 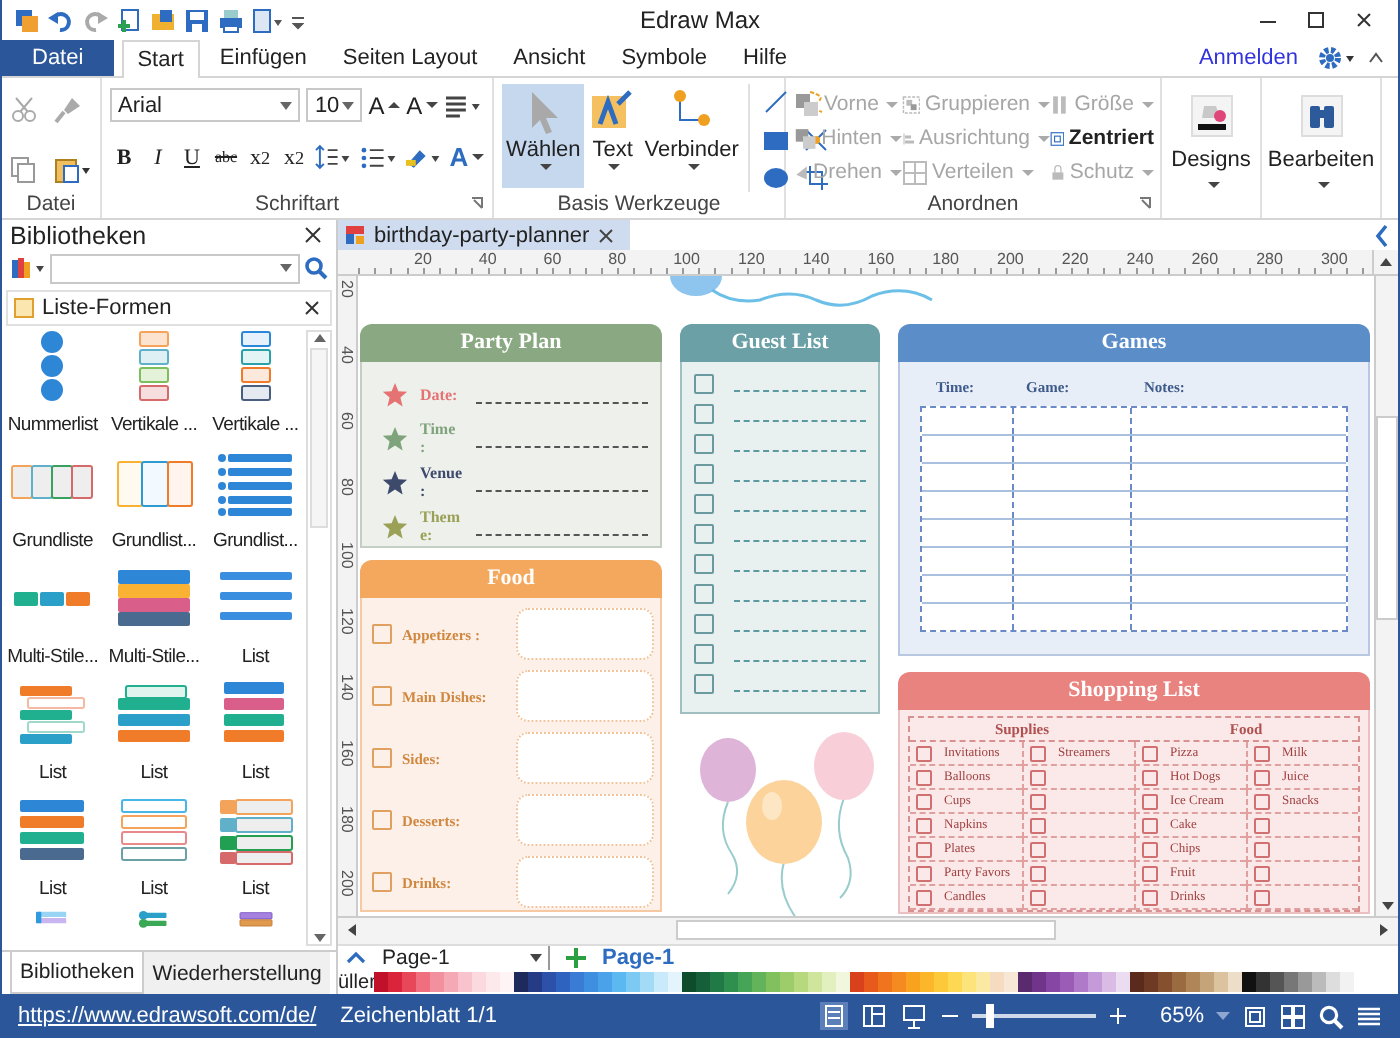 I want to click on sign-in-link: Anmelden, so click(x=1248, y=58).